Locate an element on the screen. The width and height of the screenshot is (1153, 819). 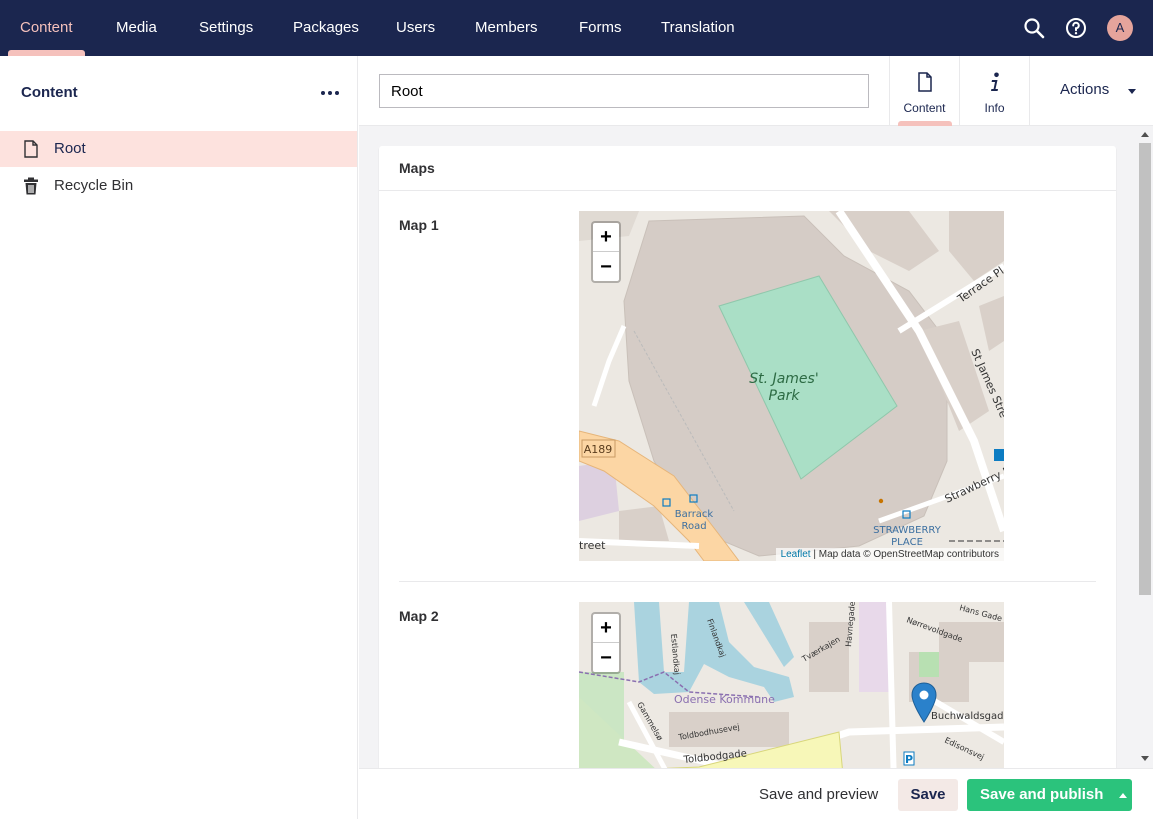
editor-footer: Save and preview Save Save and publish is located at coordinates (756, 793).